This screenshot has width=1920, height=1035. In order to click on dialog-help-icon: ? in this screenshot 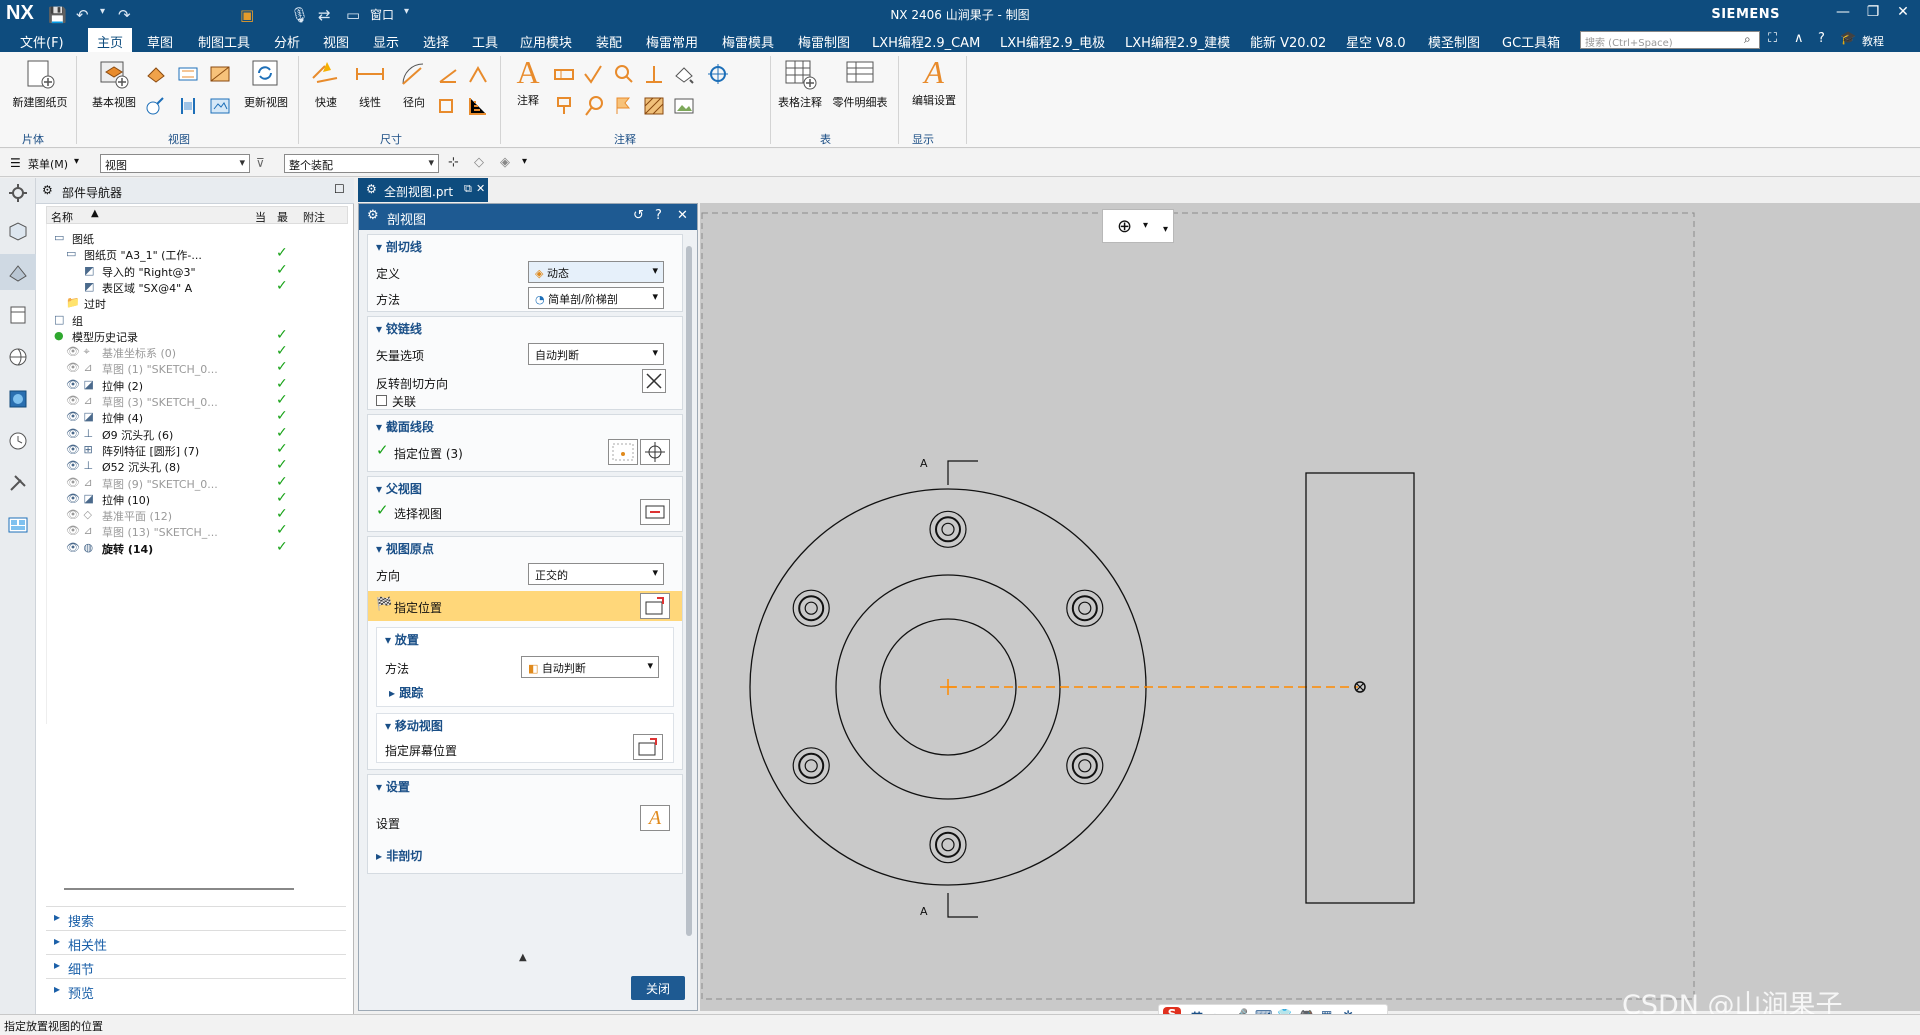, I will do `click(658, 215)`.